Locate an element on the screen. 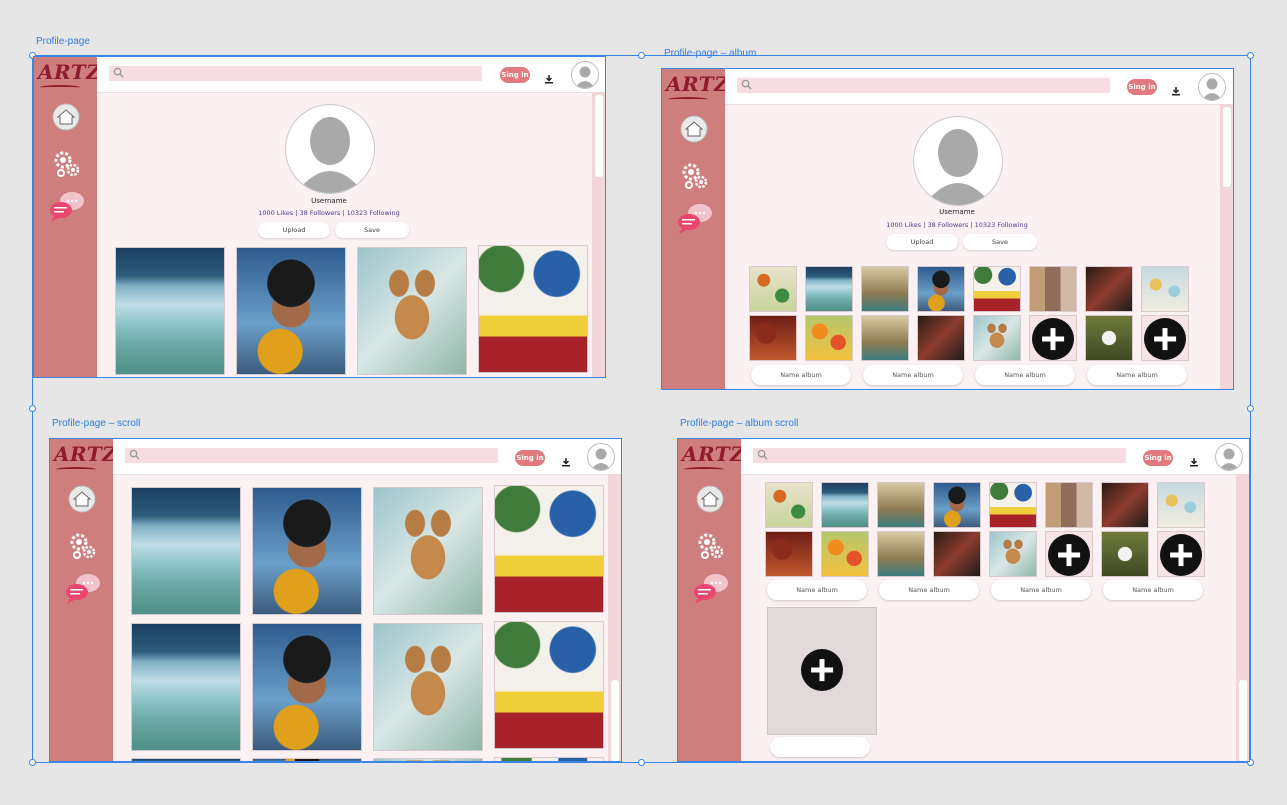  artboard-label-album: Profile-page – album is located at coordinates (710, 53).